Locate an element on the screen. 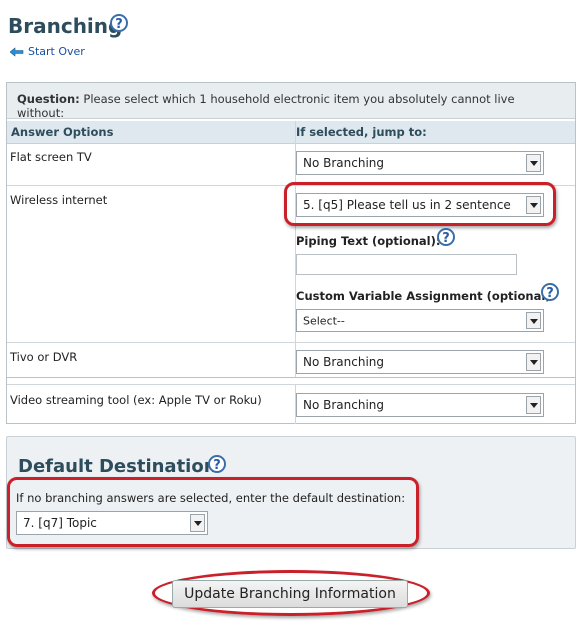 Image resolution: width=584 pixels, height=624 pixels. update-branching-button: Update Branching Information is located at coordinates (290, 594).